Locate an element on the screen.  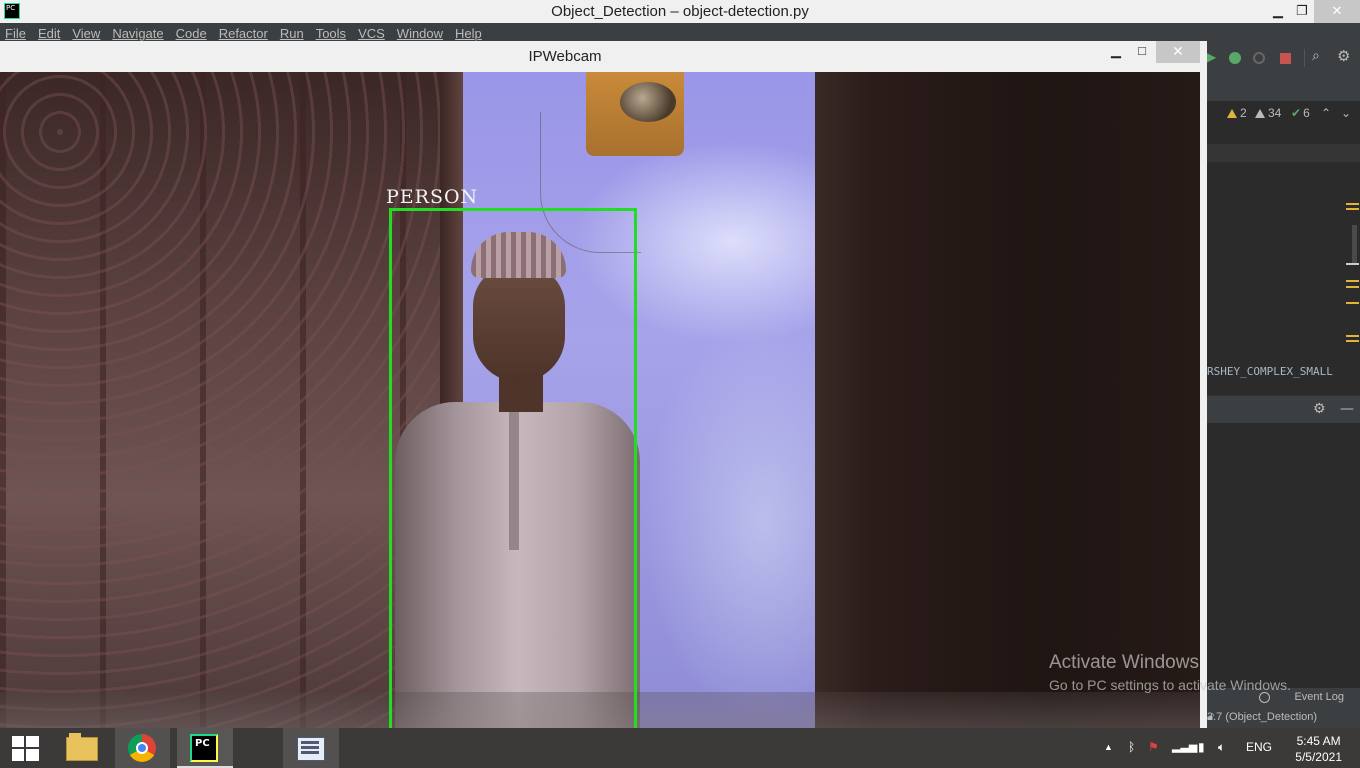
ipwebcam-window-title: IPWebcam is located at coordinates (565, 56).